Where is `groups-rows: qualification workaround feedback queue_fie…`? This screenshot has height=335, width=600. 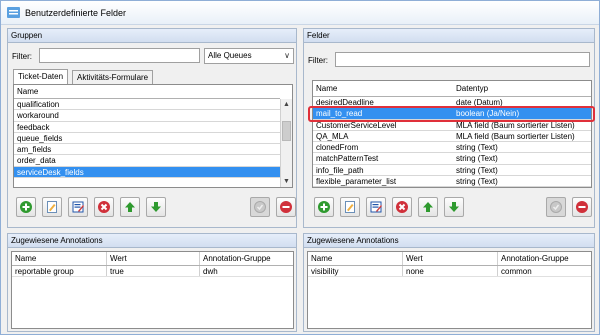
groups-rows: qualification workaround feedback queue_fie… is located at coordinates (147, 139).